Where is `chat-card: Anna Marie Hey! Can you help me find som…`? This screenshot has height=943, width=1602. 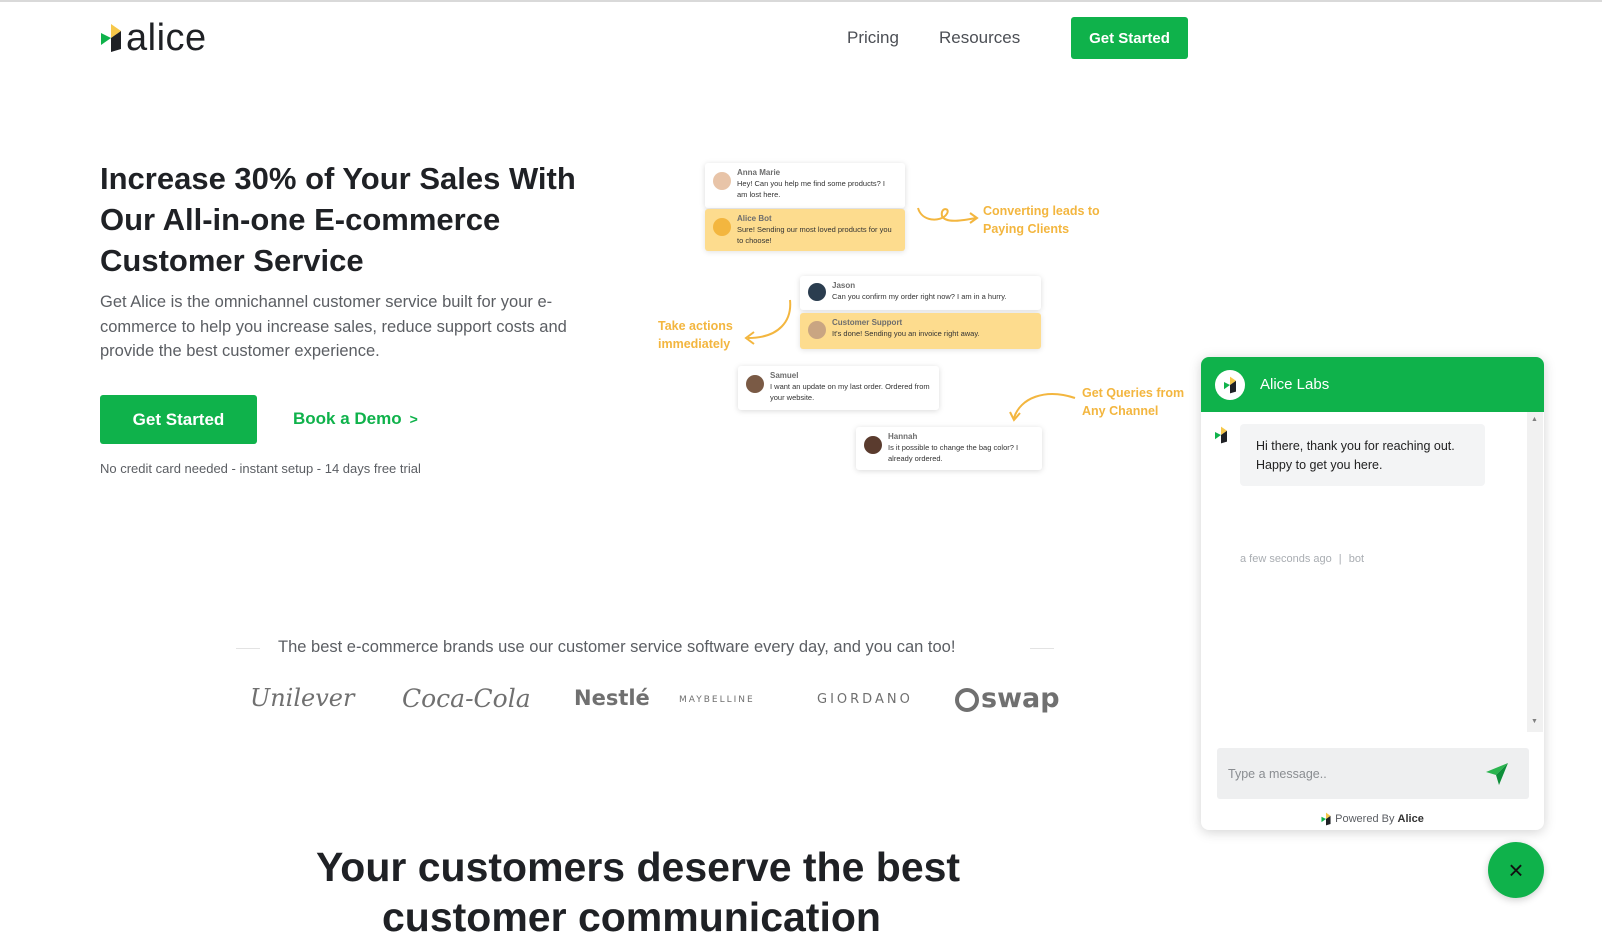
chat-card: Anna Marie Hey! Can you help me find som… is located at coordinates (805, 185).